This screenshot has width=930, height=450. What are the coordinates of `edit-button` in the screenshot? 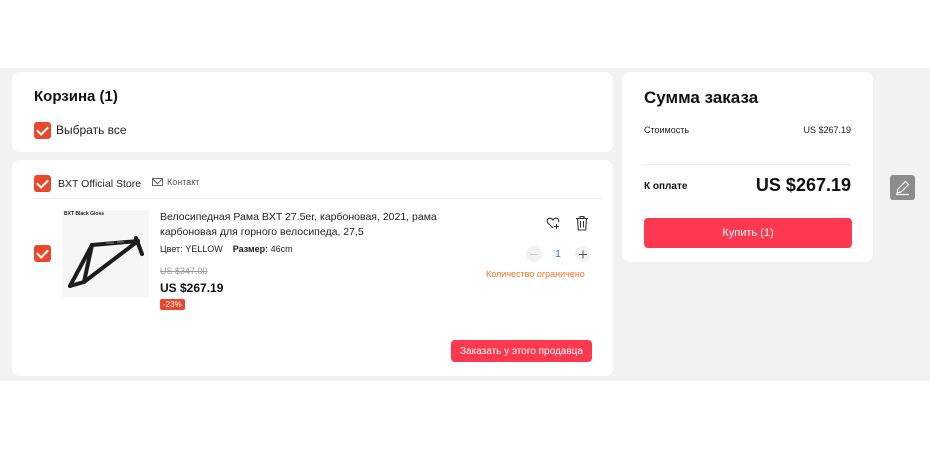 It's located at (902, 187).